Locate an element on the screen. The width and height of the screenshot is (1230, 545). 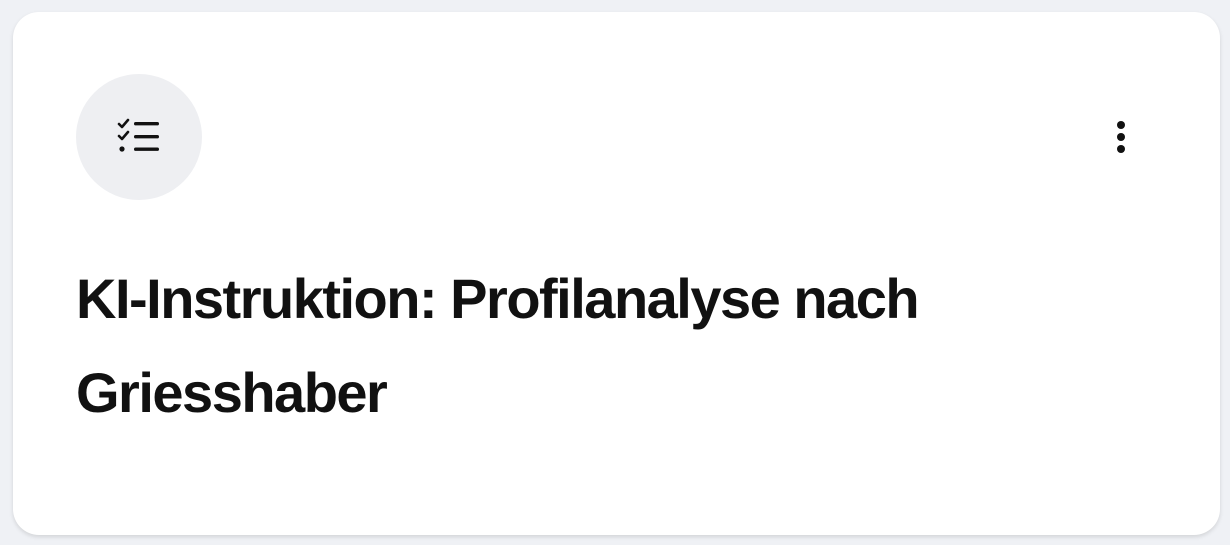
checklist-icon is located at coordinates (138, 135).